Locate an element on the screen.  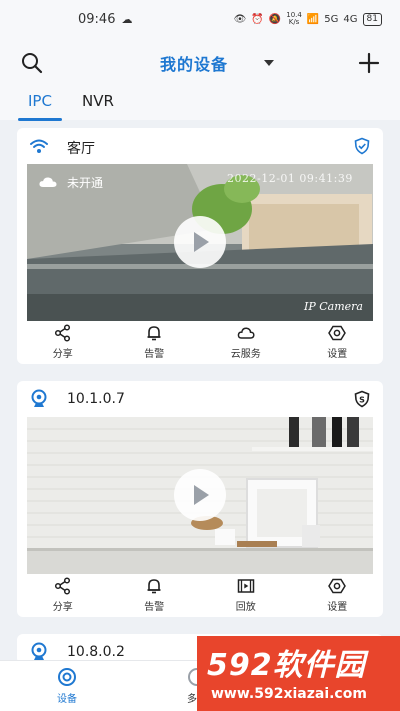
device-actions: 分享 告警 云服务 设置 is located at coordinates (200, 342).